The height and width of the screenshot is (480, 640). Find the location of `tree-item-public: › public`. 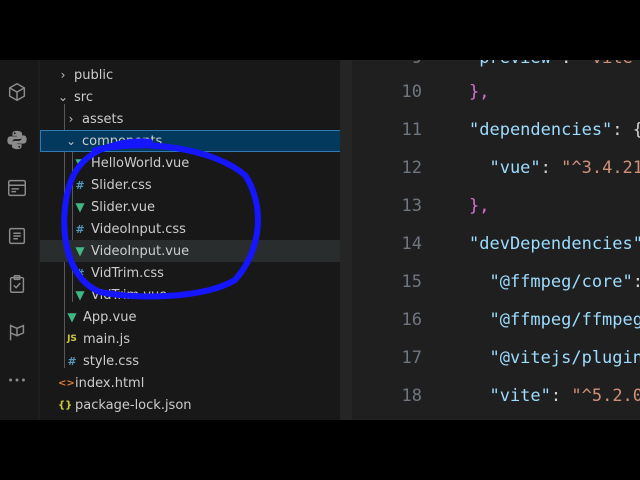

tree-item-public: › public is located at coordinates (204, 75).